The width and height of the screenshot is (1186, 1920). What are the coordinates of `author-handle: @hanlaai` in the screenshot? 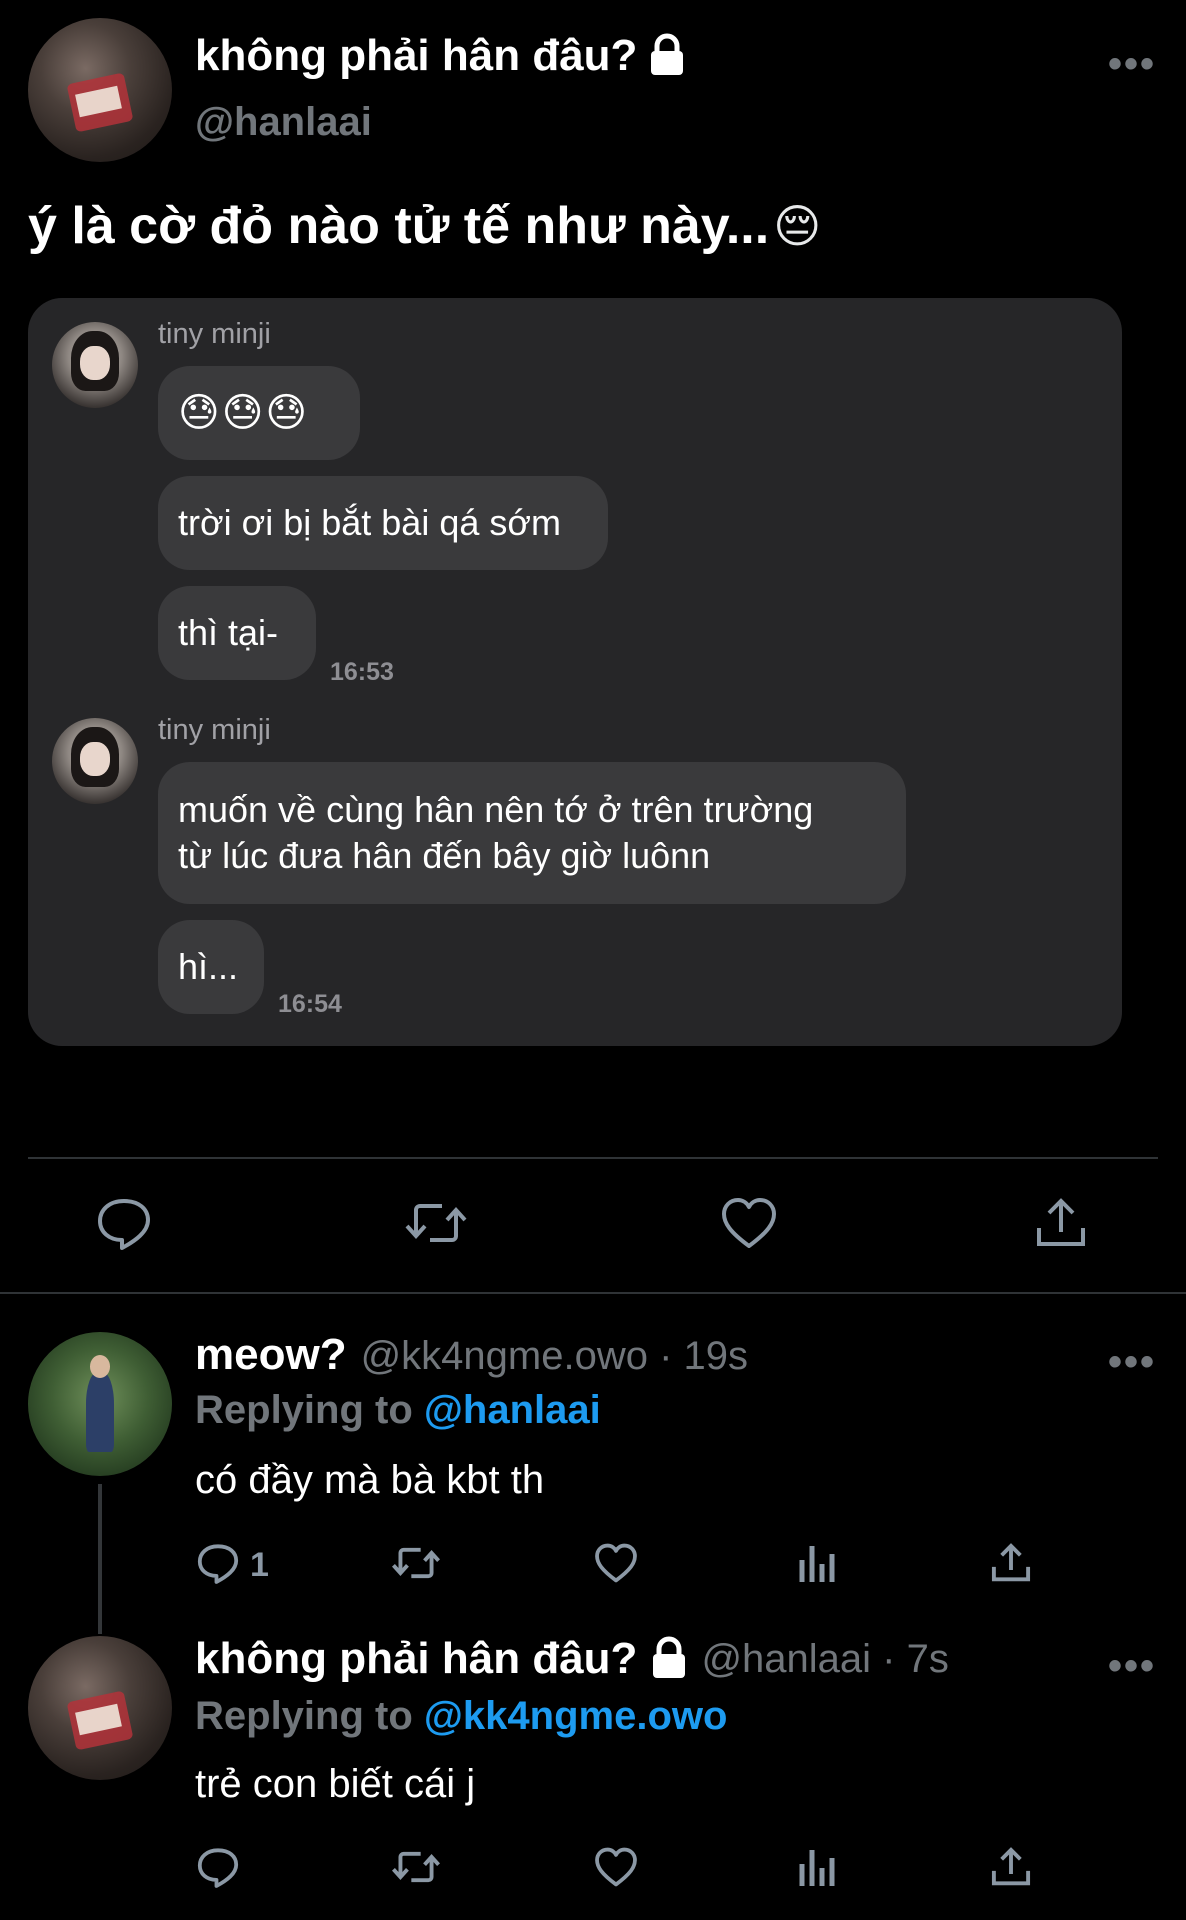 It's located at (283, 122).